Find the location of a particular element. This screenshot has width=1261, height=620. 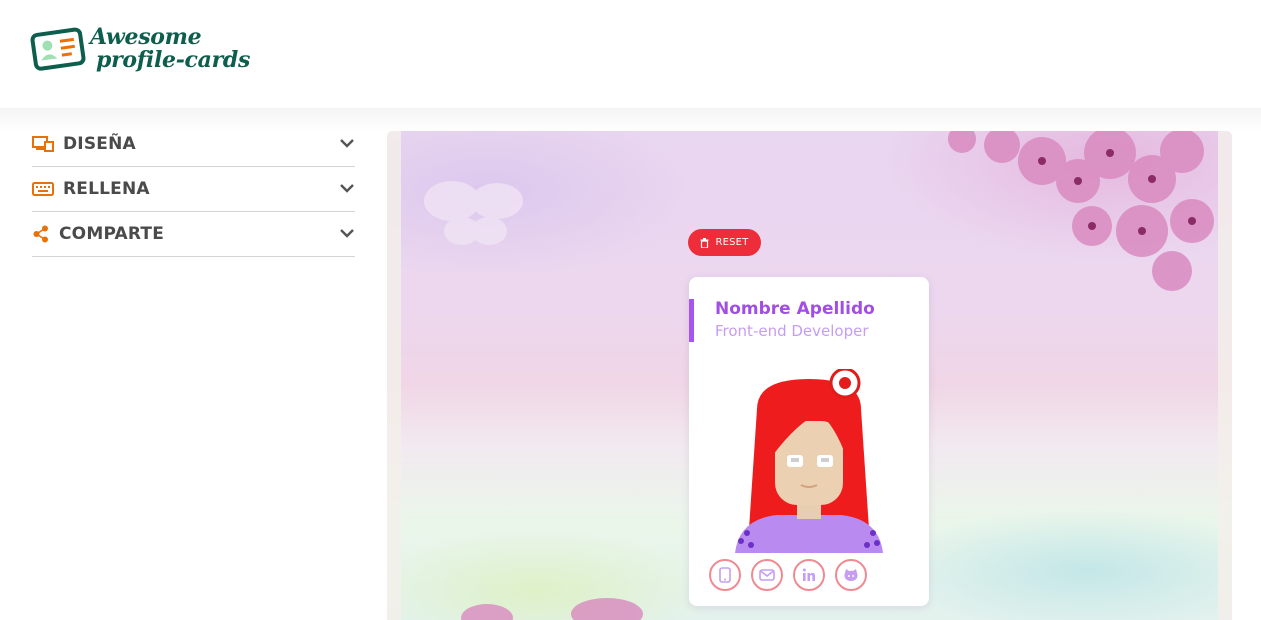

avatar-illustration is located at coordinates (809, 461).